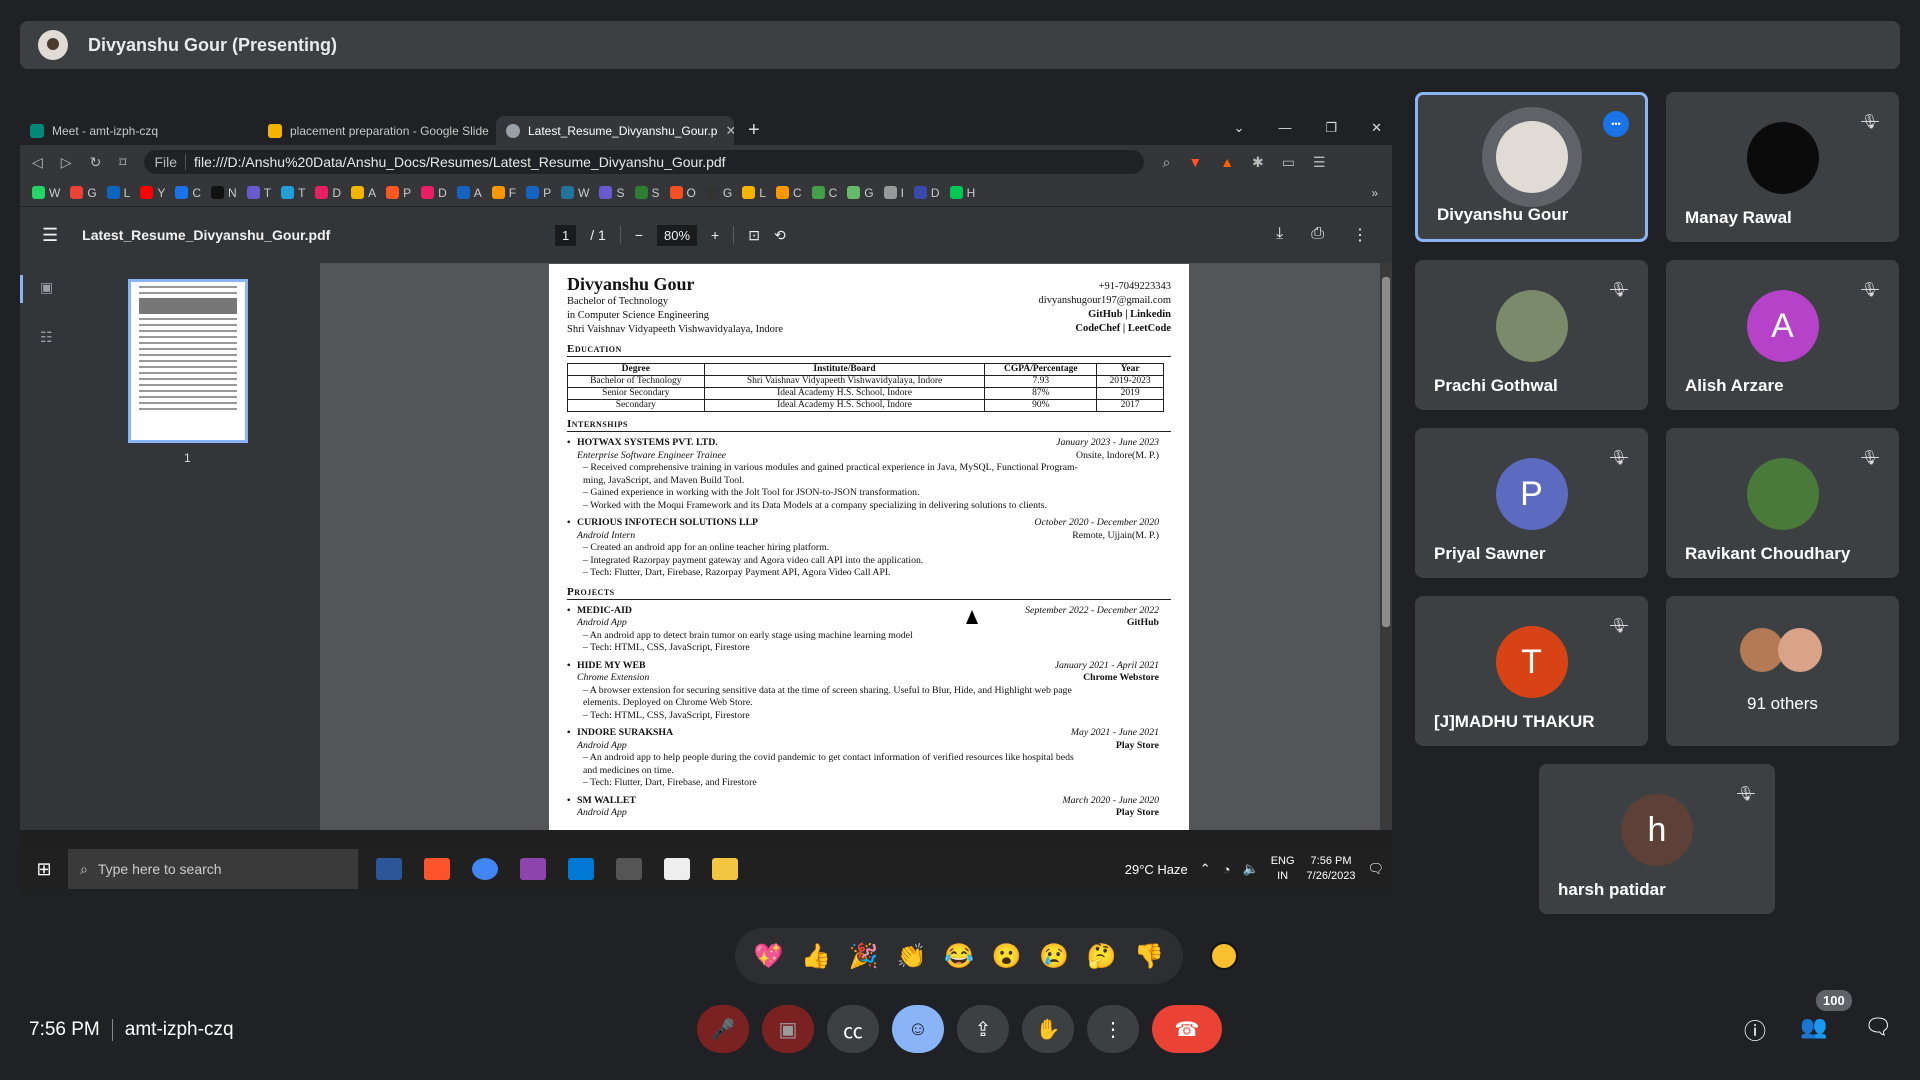  I want to click on more-bookmarks-icon: », so click(1374, 193).